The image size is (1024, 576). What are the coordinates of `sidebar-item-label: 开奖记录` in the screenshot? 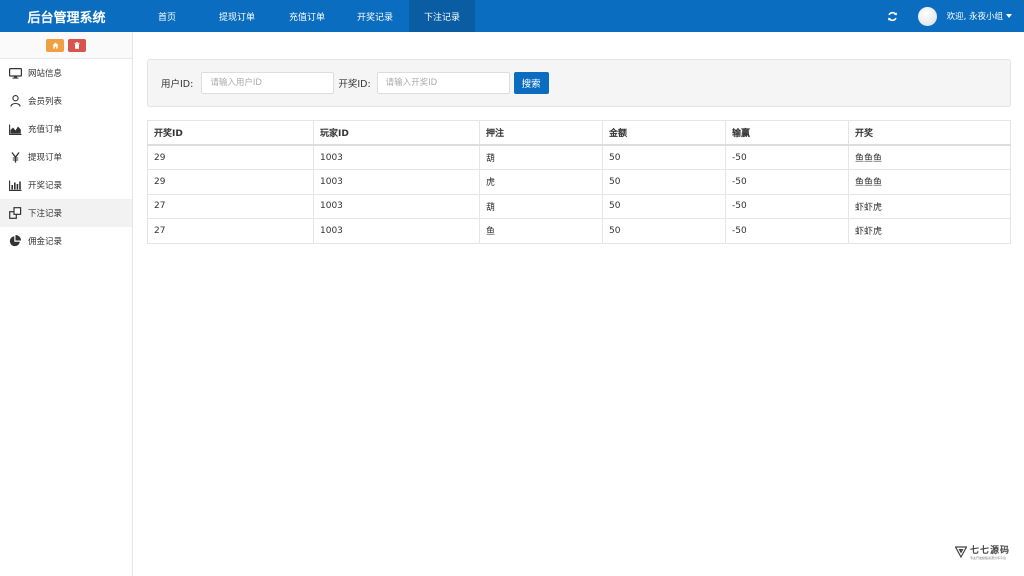 It's located at (45, 186).